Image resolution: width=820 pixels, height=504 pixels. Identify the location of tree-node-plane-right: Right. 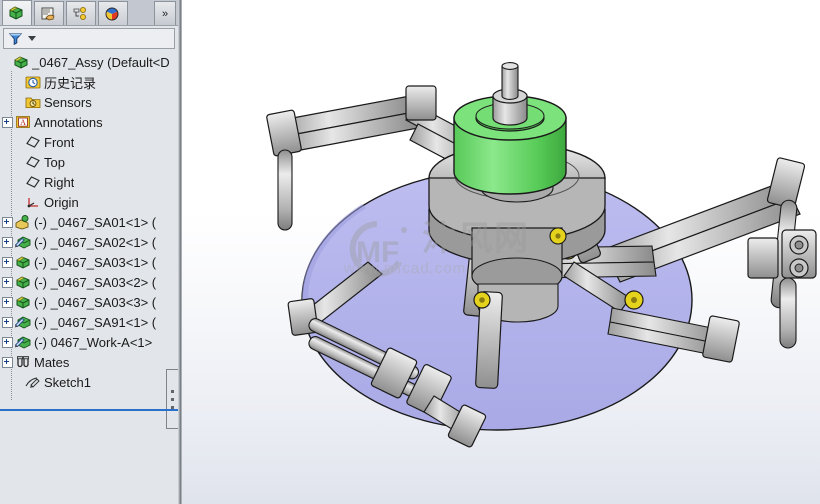
(89, 182).